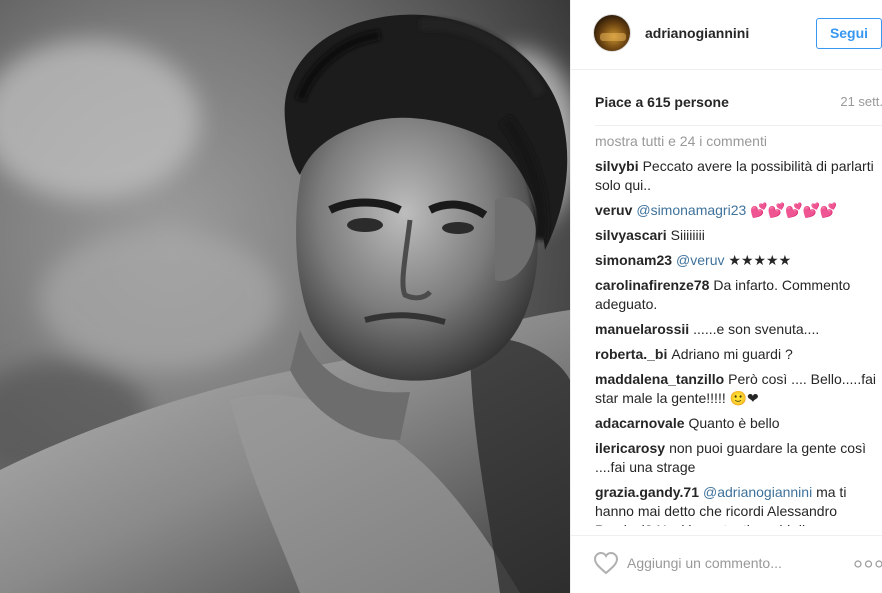  I want to click on comment-item: silvyascari Siiiiiiii, so click(738, 235).